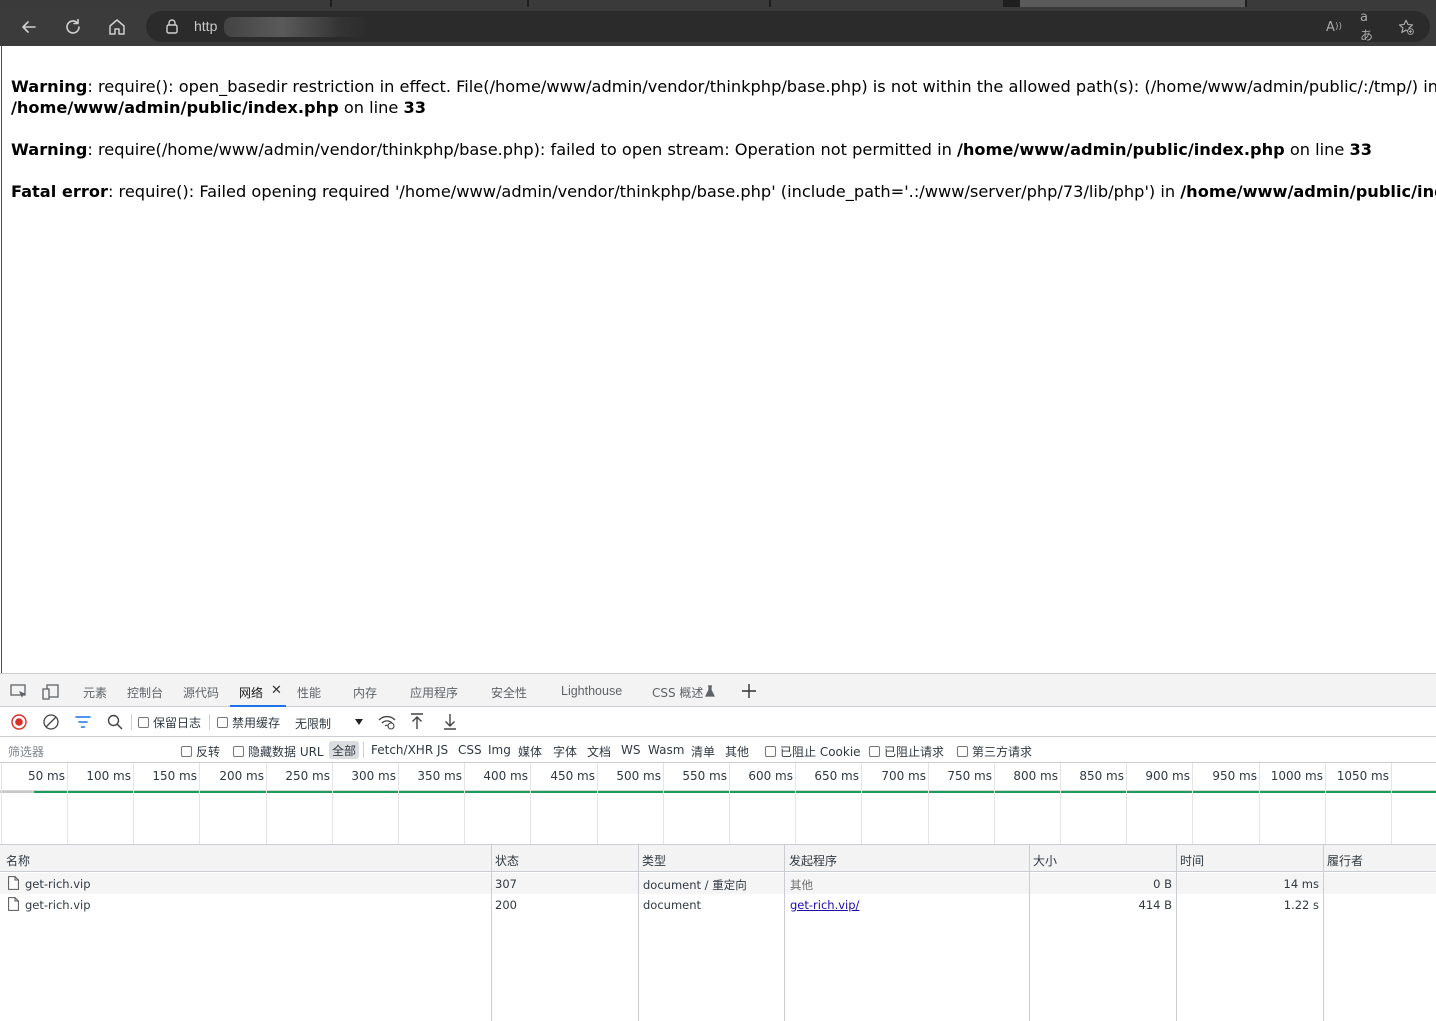  What do you see at coordinates (307, 776) in the screenshot?
I see `timeline-tick-label: 250 ms` at bounding box center [307, 776].